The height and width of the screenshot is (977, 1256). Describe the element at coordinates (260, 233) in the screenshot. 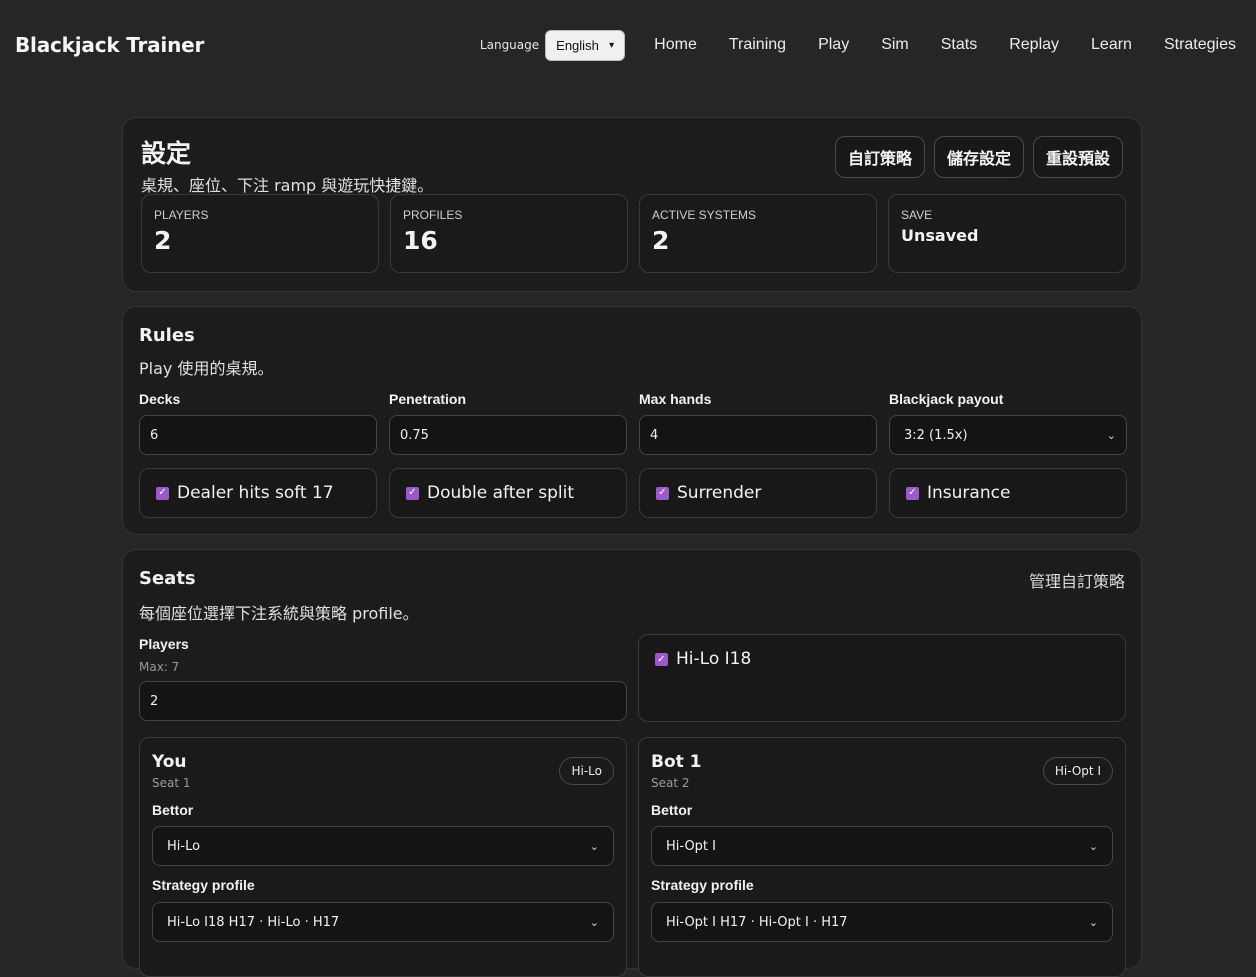

I see `stat-card-players: Players 2` at that location.